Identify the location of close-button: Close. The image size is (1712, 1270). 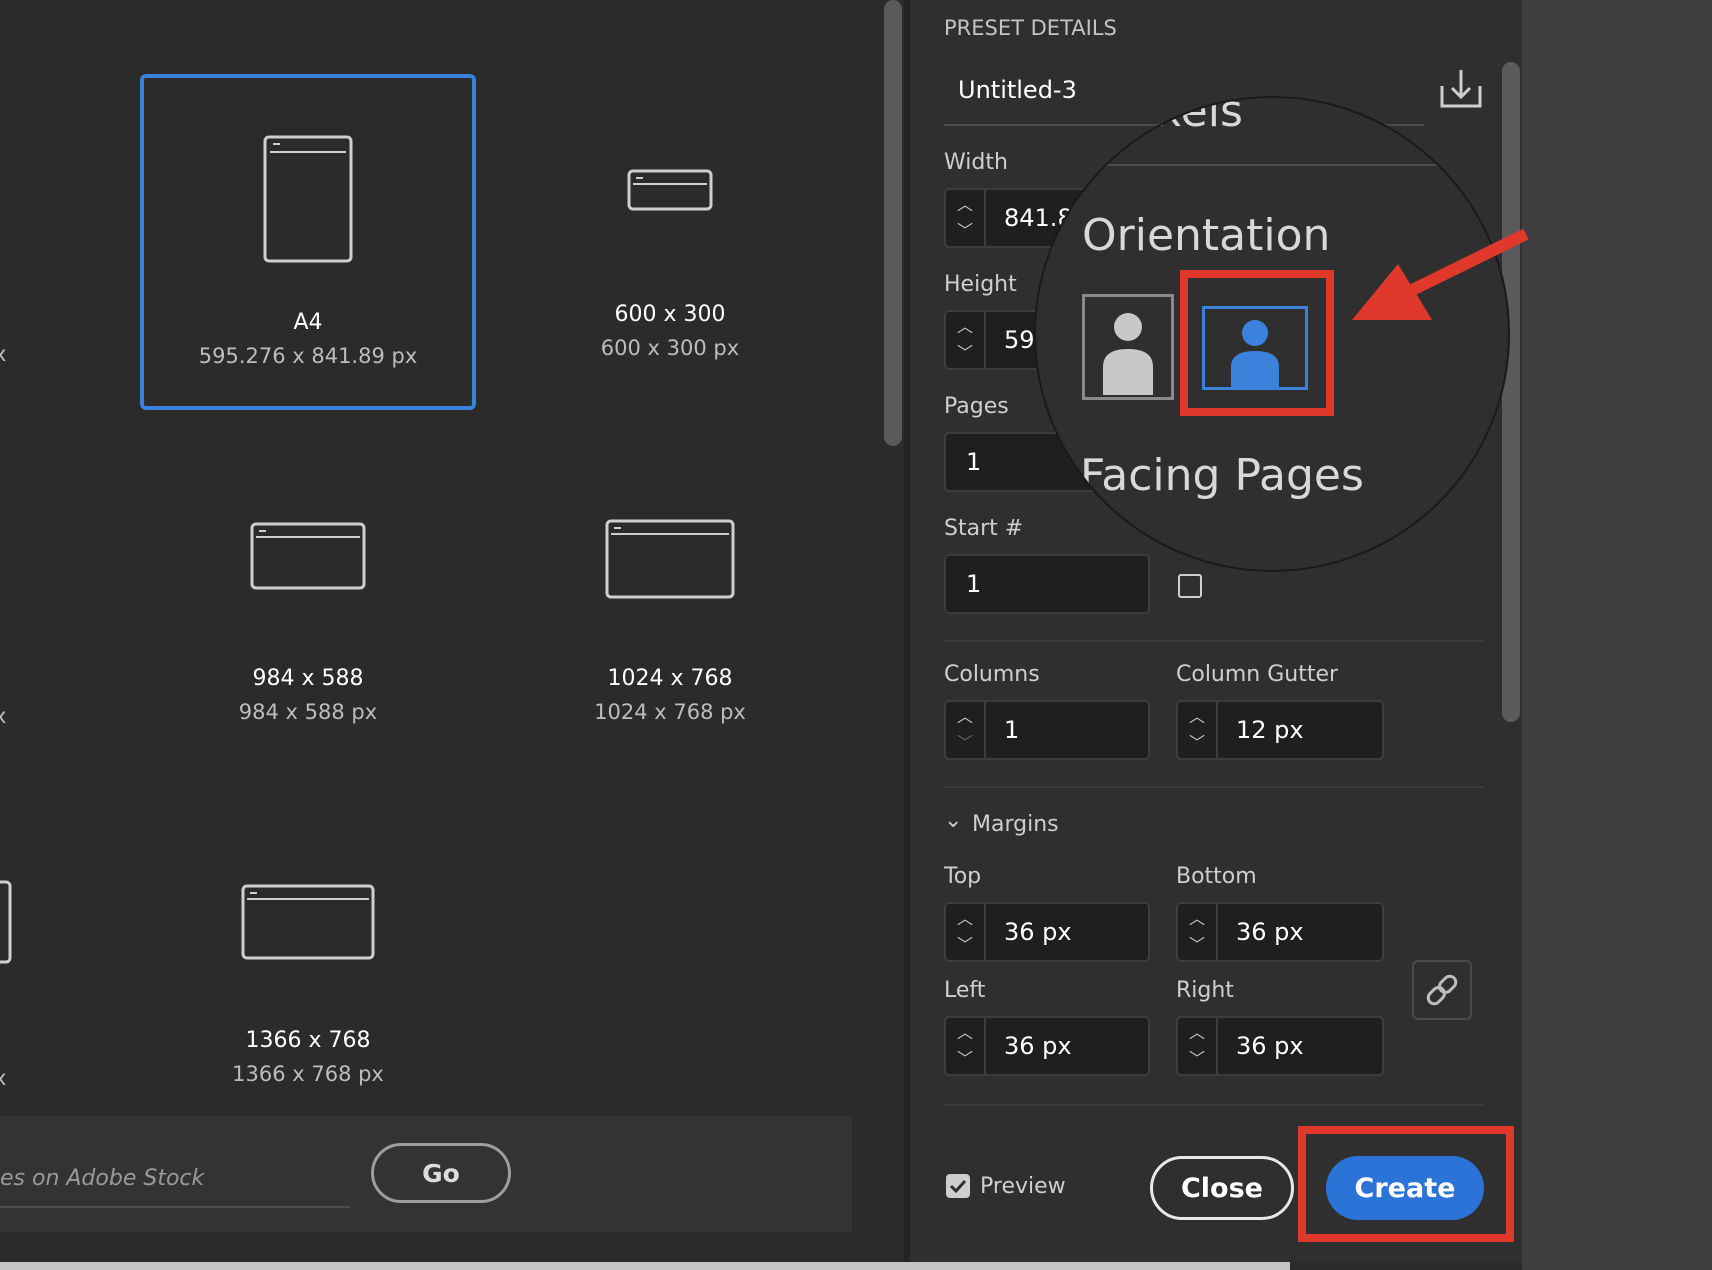
(1222, 1188).